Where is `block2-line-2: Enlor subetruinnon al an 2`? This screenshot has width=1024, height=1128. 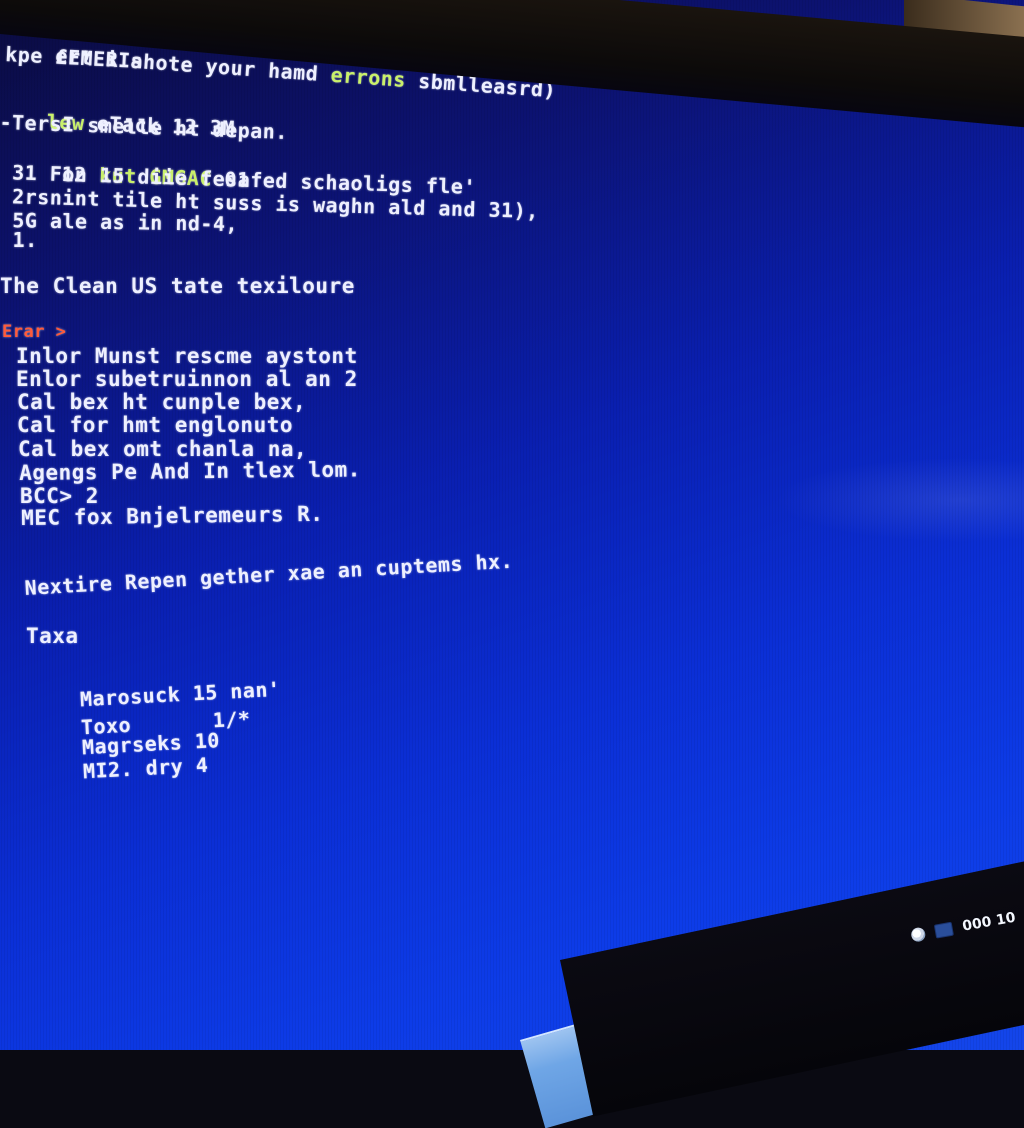 block2-line-2: Enlor subetruinnon al an 2 is located at coordinates (187, 379).